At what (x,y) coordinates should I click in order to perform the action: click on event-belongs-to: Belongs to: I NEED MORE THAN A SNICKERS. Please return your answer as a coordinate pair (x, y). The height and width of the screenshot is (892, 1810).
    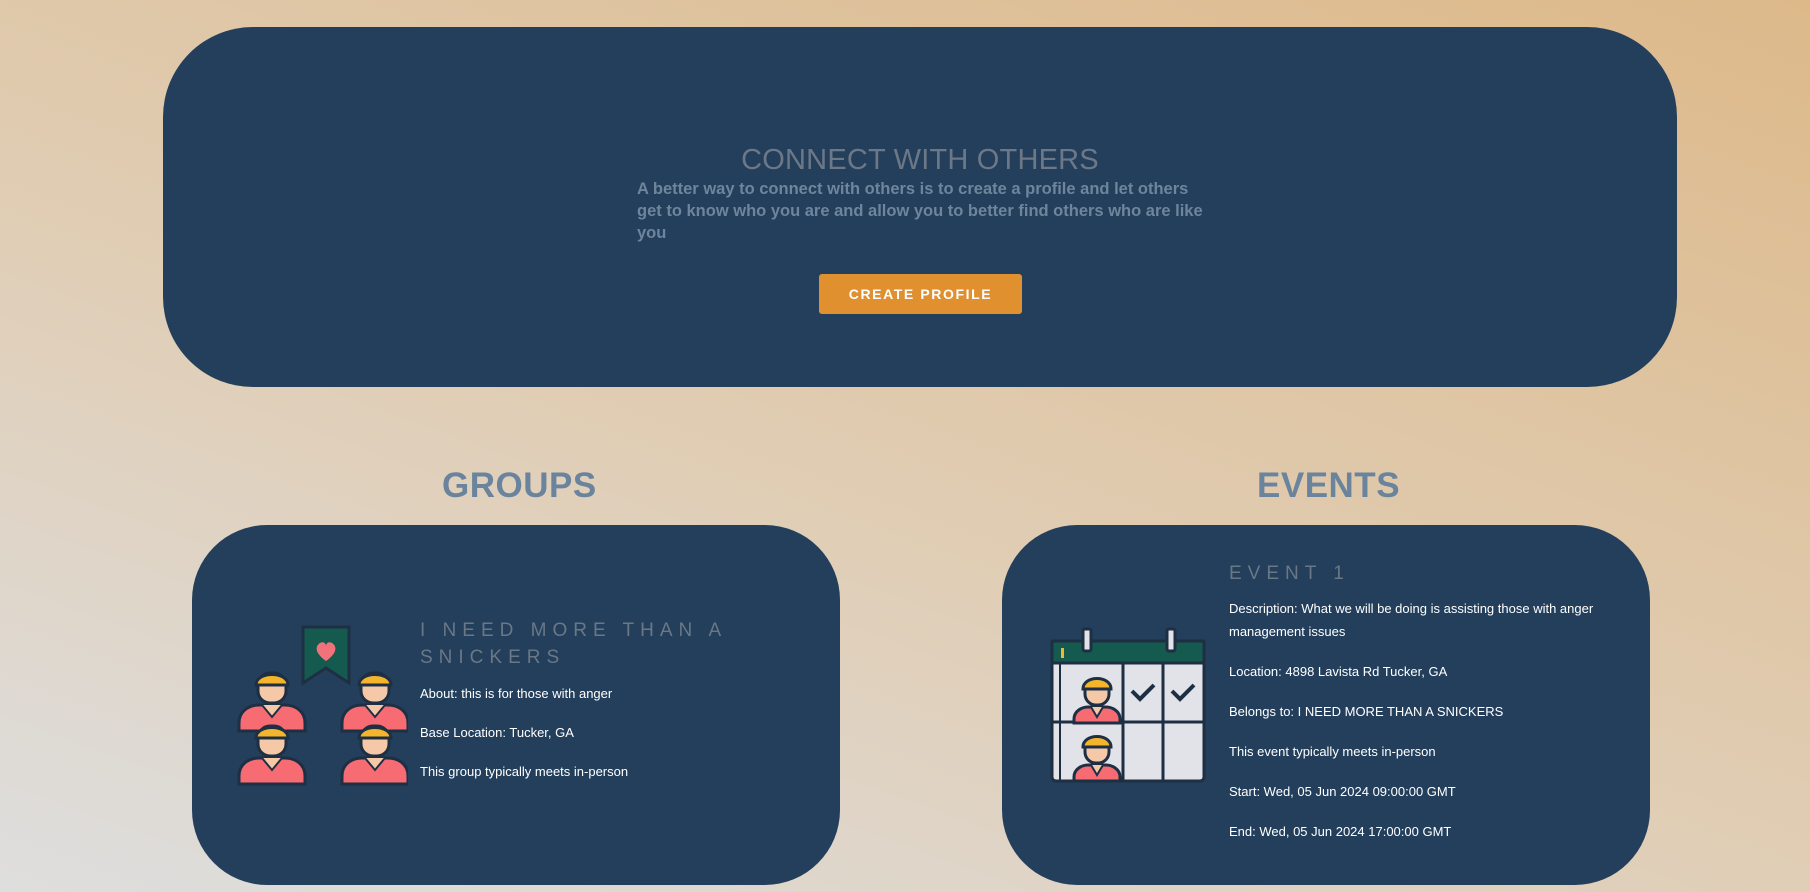
    Looking at the image, I should click on (1366, 711).